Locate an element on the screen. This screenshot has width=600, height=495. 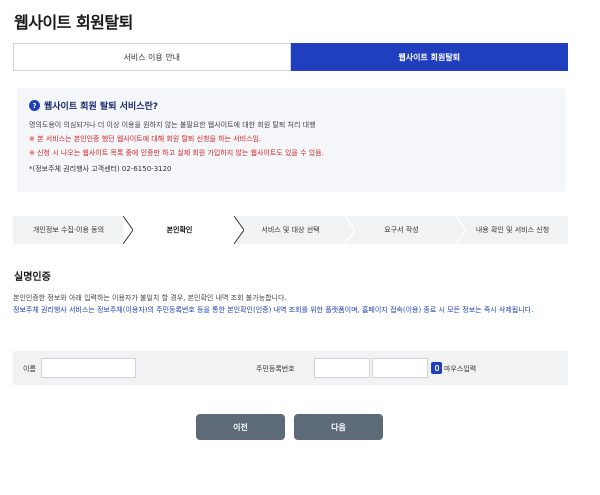
top-tabs: 서비스 이용 안내 웹사이트 회원탈퇴 is located at coordinates (290, 57).